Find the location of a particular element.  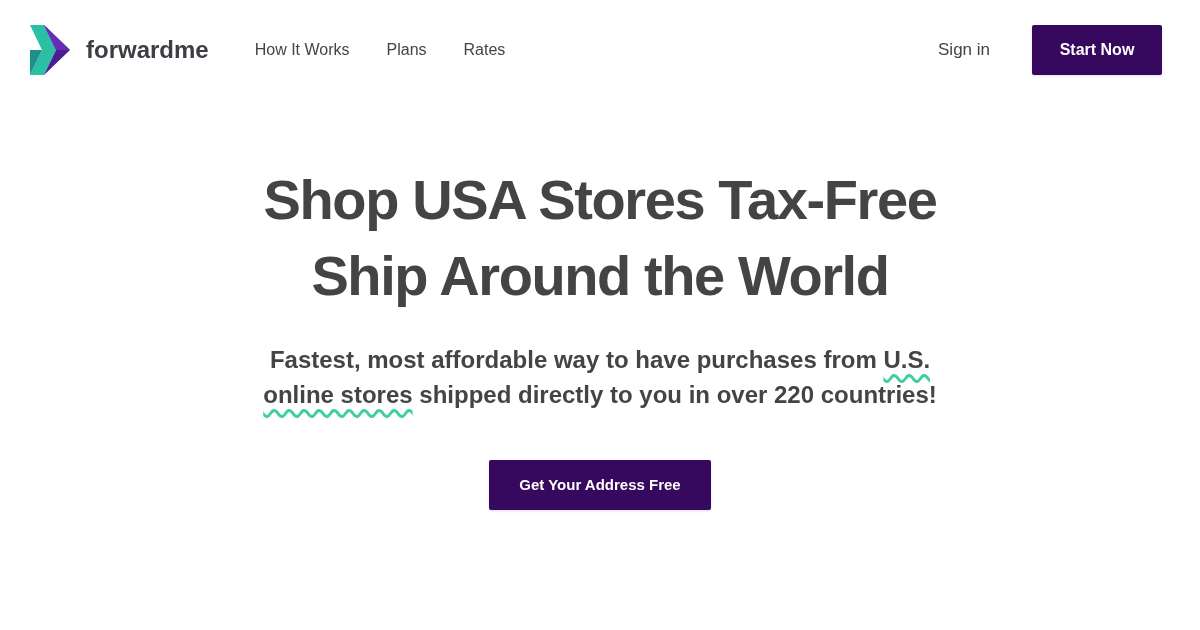

get-address-button: Get Your Address Free is located at coordinates (600, 485).